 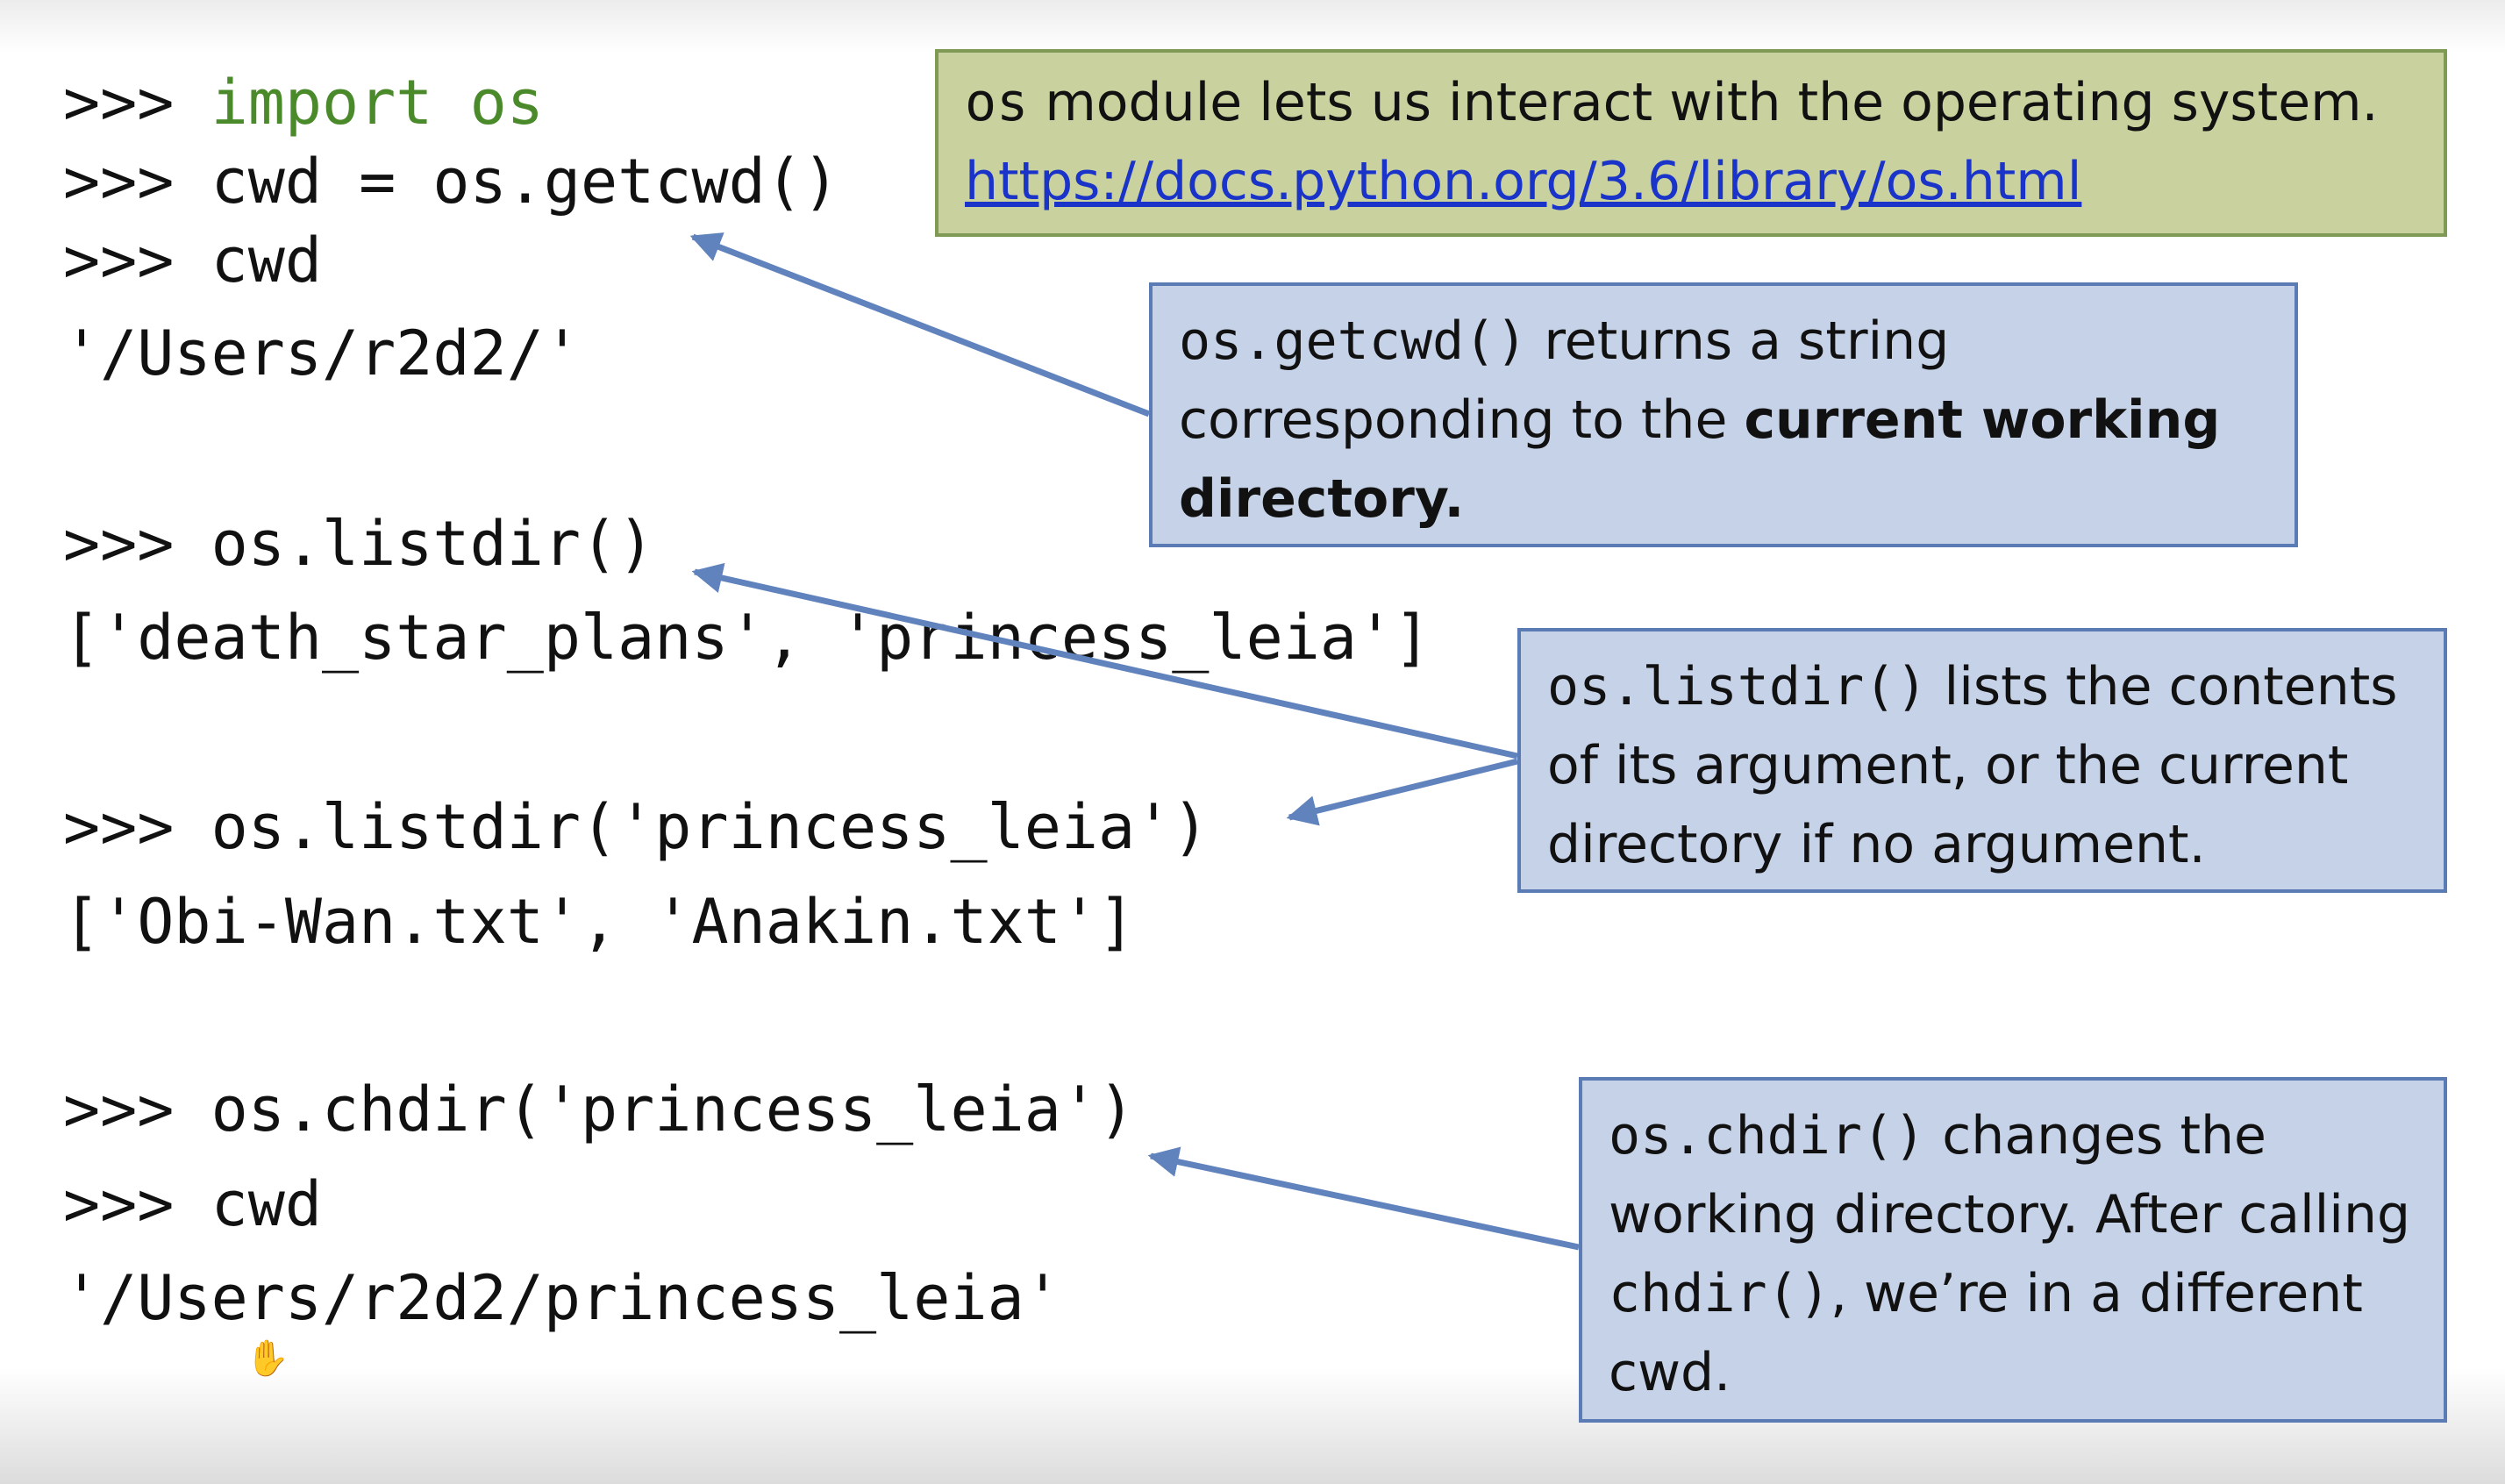 I want to click on hand-cursor-icon: ✋, so click(x=267, y=1358).